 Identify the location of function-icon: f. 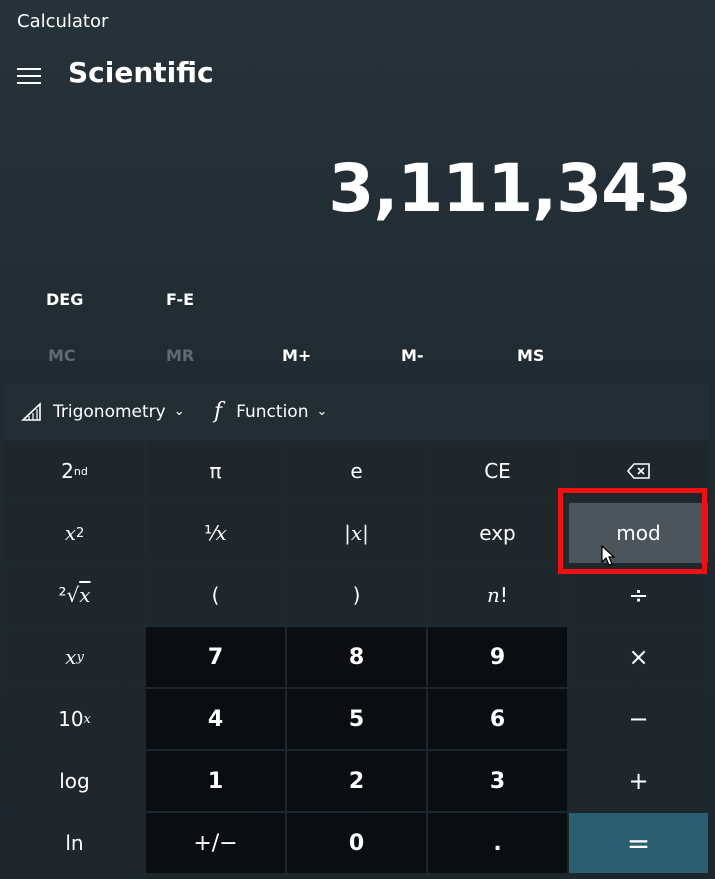
(218, 411).